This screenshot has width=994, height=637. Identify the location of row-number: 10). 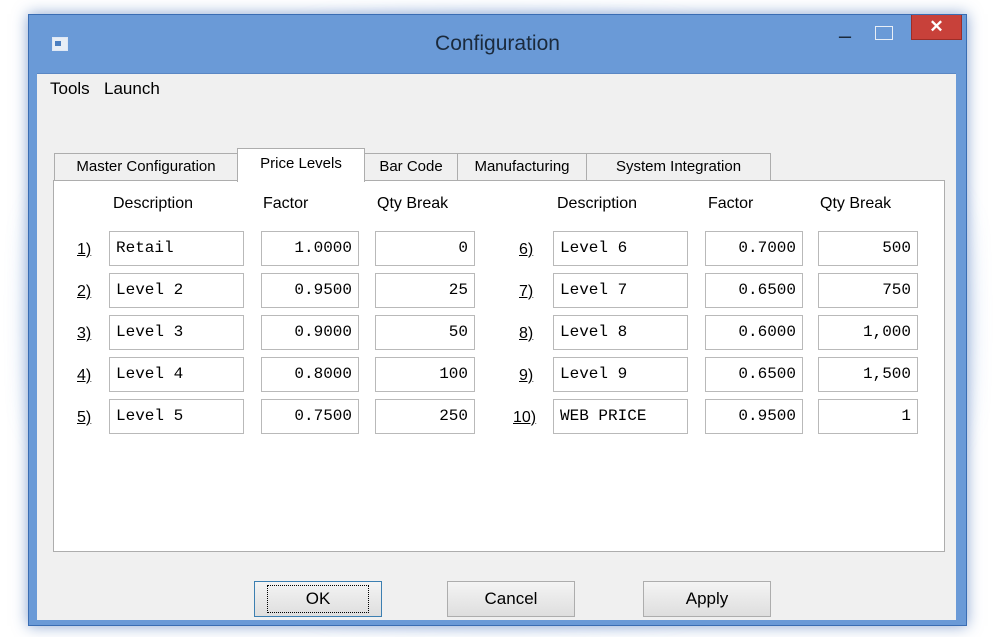
(525, 417).